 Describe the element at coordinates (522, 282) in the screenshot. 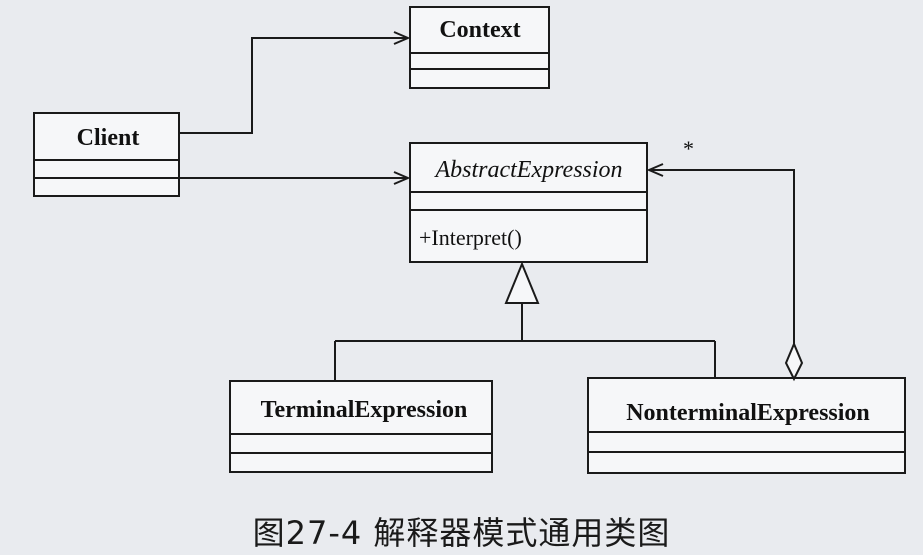

I see `generalization-triangle` at that location.